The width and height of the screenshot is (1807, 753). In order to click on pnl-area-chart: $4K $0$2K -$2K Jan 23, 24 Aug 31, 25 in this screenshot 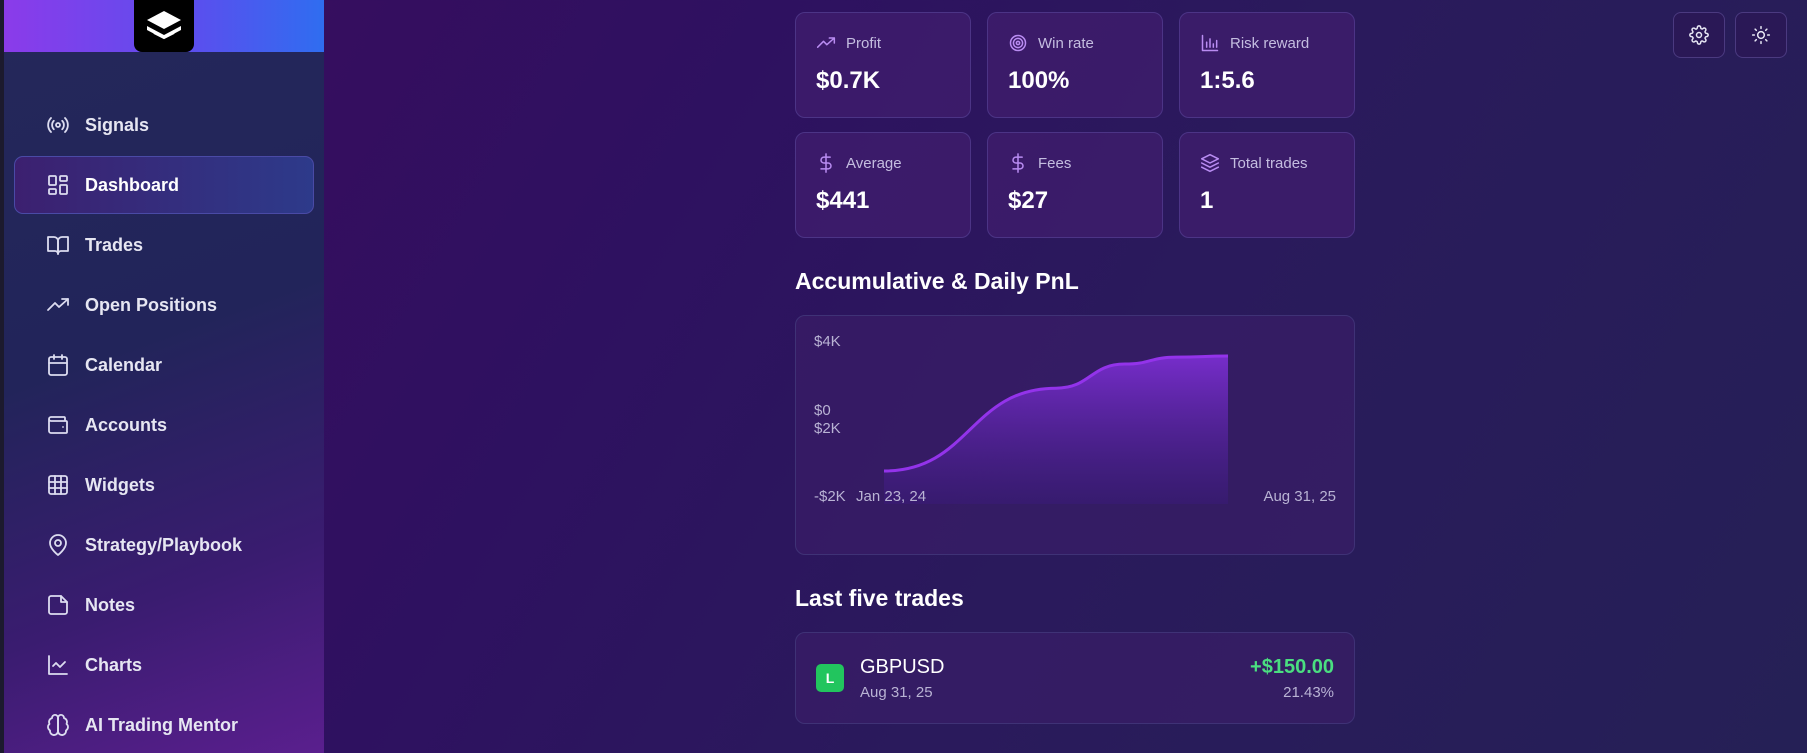, I will do `click(1075, 419)`.